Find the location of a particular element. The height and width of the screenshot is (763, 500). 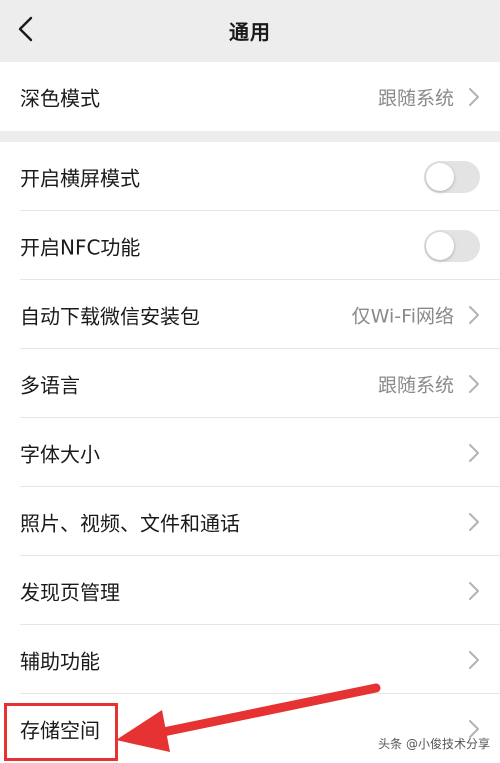

settings-row-dark-mode: 深色模式 跟随系统 is located at coordinates (250, 96).